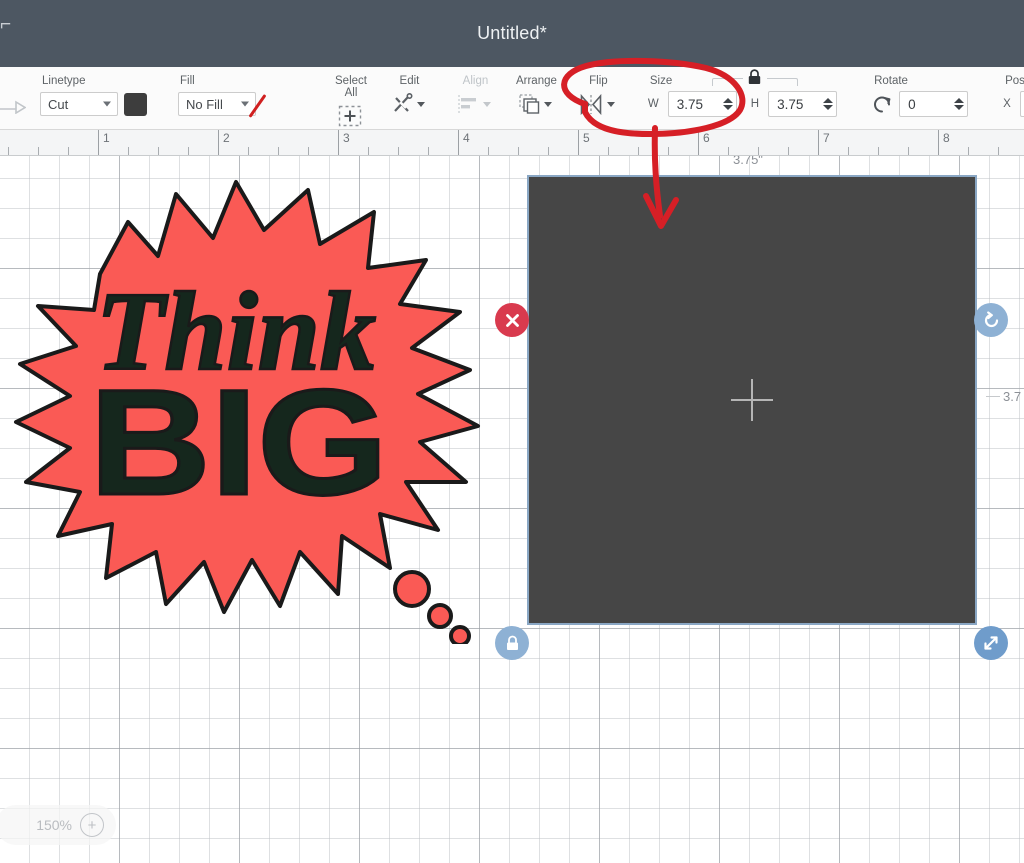 The image size is (1024, 863). What do you see at coordinates (828, 104) in the screenshot?
I see `size-height-stepper` at bounding box center [828, 104].